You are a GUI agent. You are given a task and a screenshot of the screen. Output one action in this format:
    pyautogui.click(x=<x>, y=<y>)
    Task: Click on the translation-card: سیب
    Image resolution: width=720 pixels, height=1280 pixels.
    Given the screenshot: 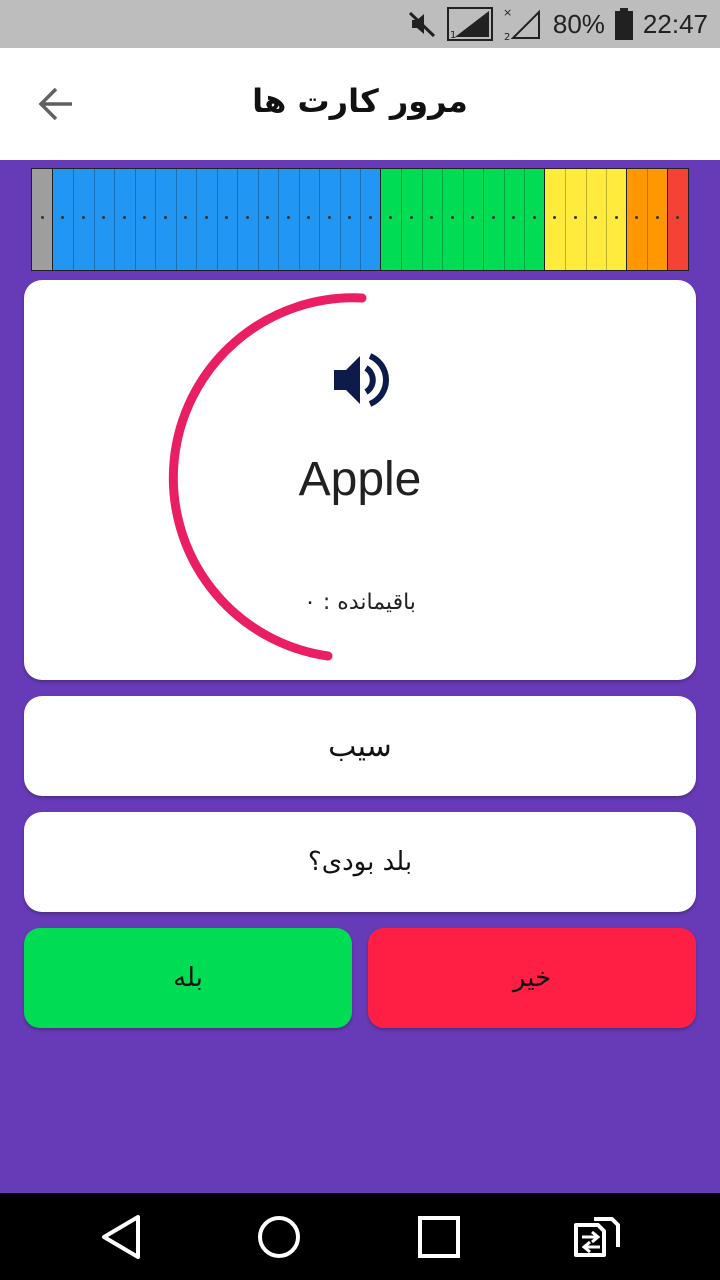 What is the action you would take?
    pyautogui.click(x=360, y=746)
    